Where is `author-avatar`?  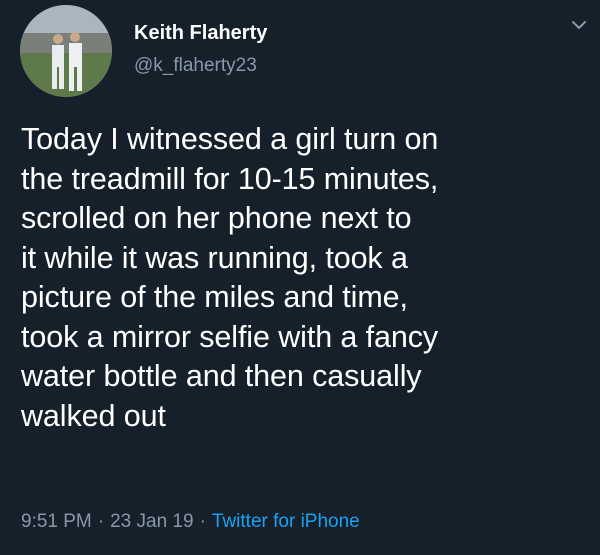
author-avatar is located at coordinates (66, 51).